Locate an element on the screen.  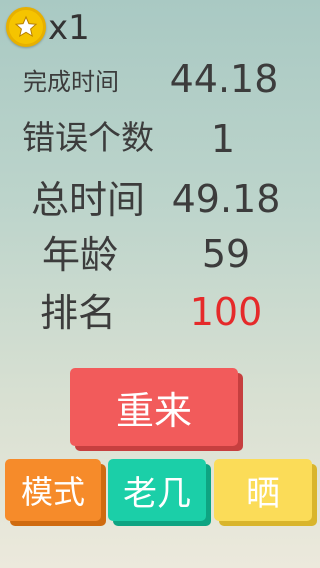
mode-button: 模式 is located at coordinates (53, 490).